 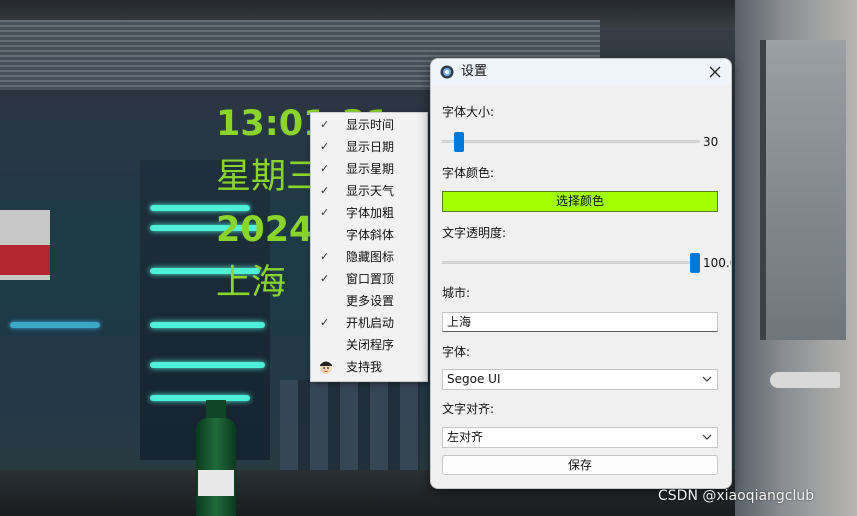 What do you see at coordinates (468, 112) in the screenshot?
I see `font-size-label: 字体大小:` at bounding box center [468, 112].